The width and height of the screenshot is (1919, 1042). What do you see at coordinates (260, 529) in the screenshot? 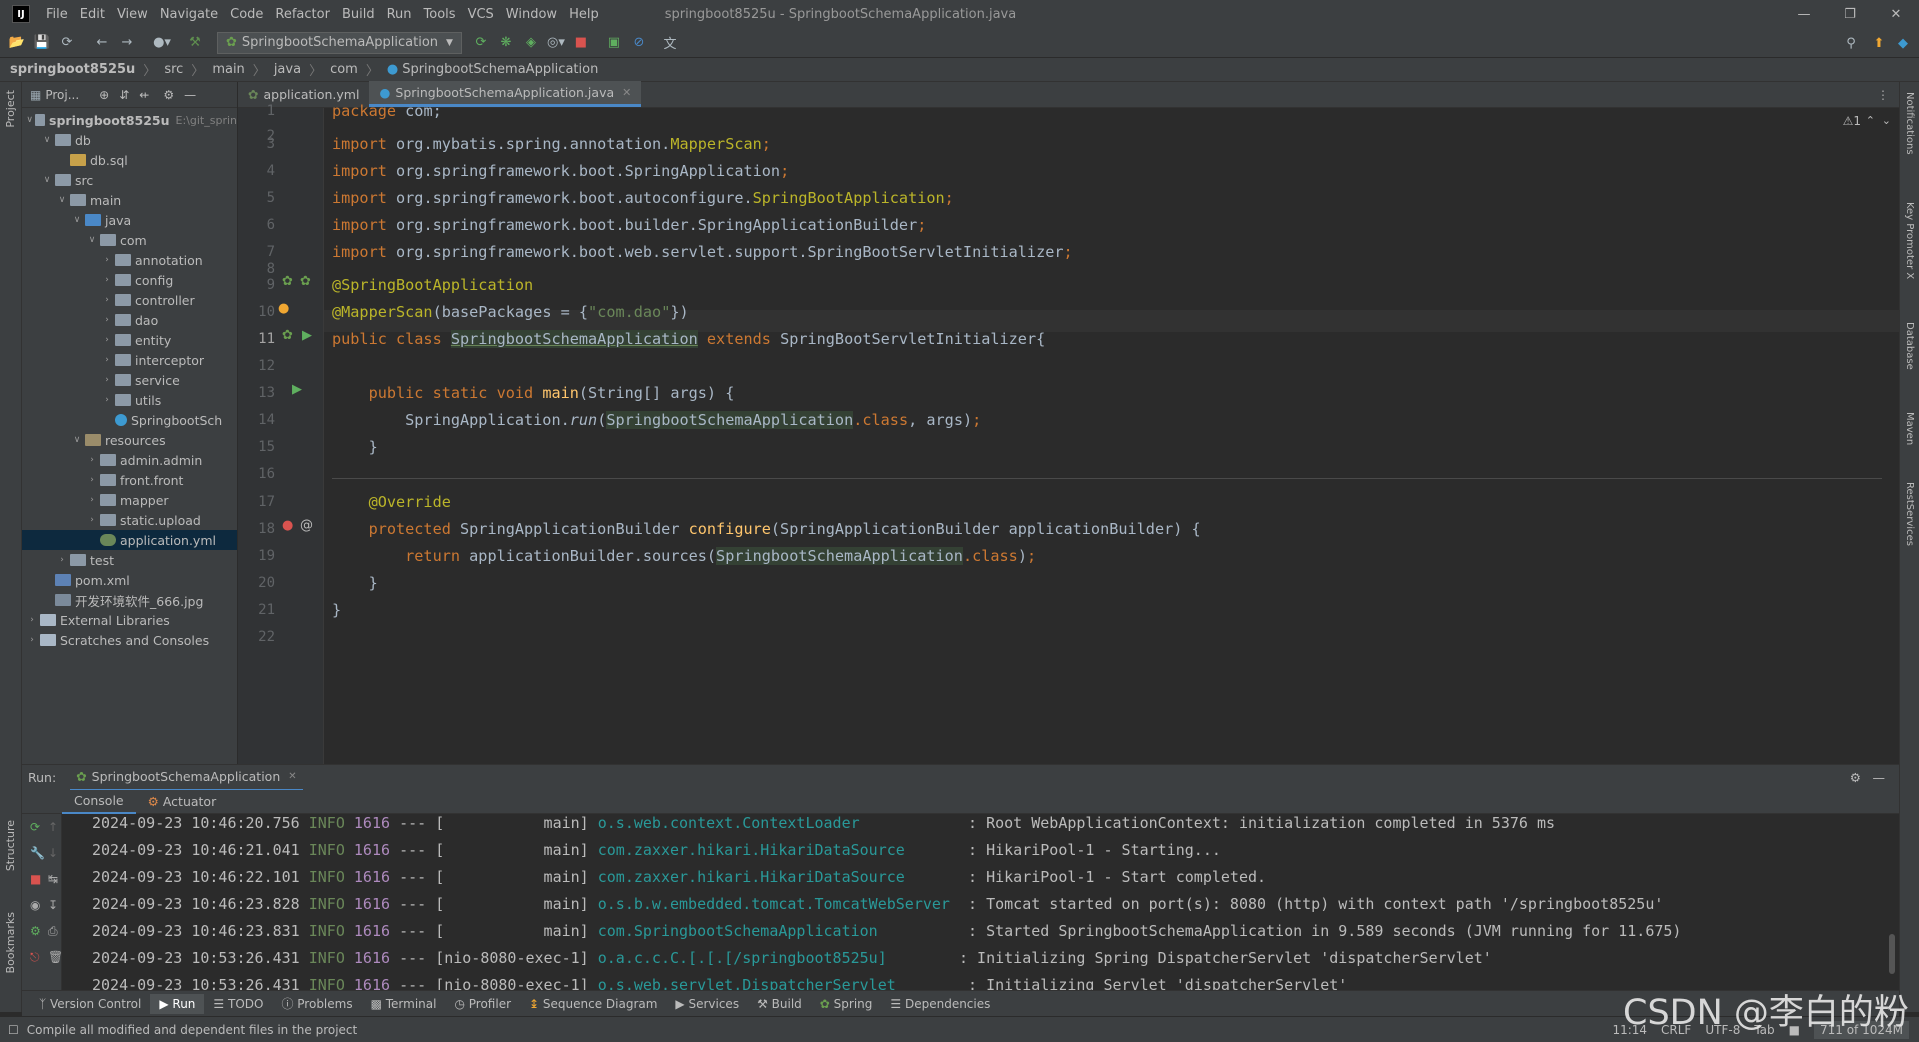
I see `line-number: 18` at bounding box center [260, 529].